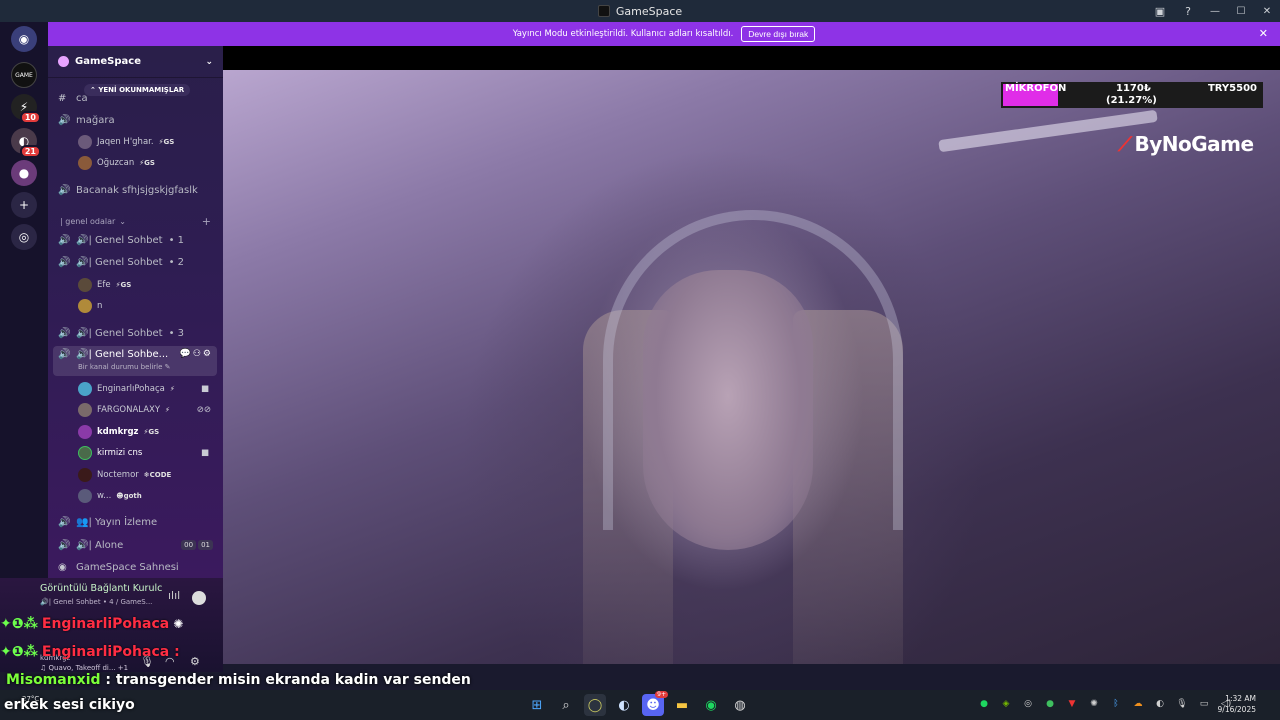 The width and height of the screenshot is (1280, 720). I want to click on inbox-icon: ▣, so click(1160, 11).